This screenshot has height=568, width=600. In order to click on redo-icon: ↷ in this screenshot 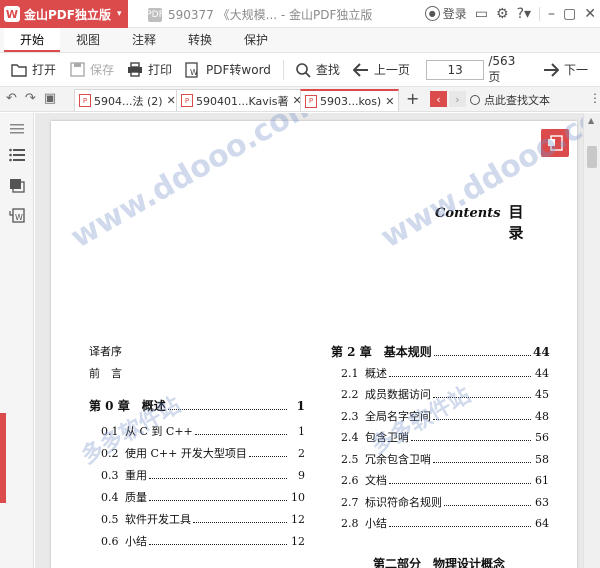, I will do `click(30, 98)`.